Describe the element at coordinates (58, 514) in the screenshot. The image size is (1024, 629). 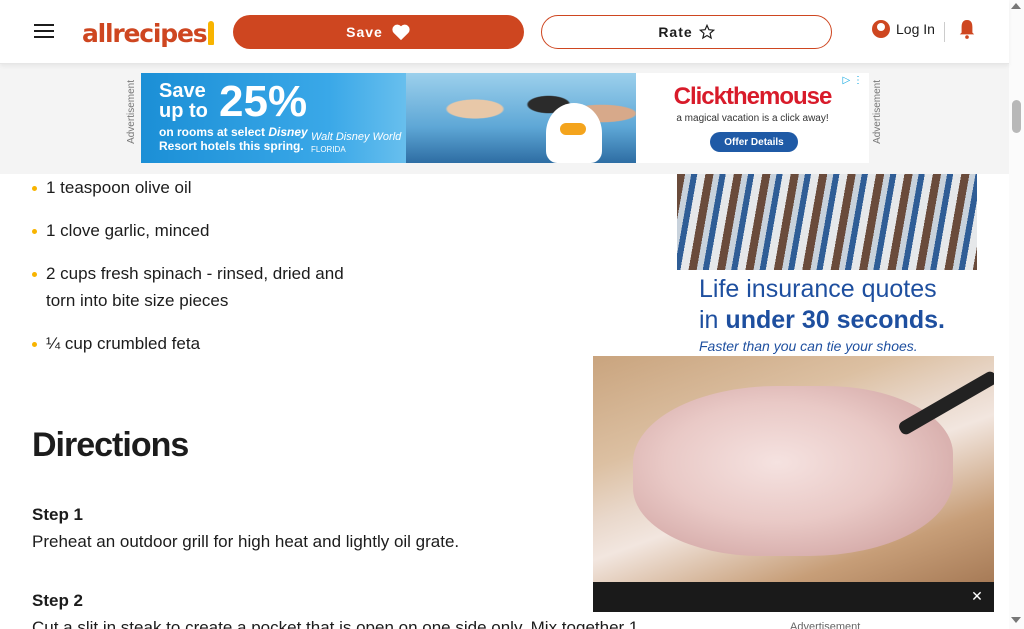
I see `step-title: Step 1` at that location.